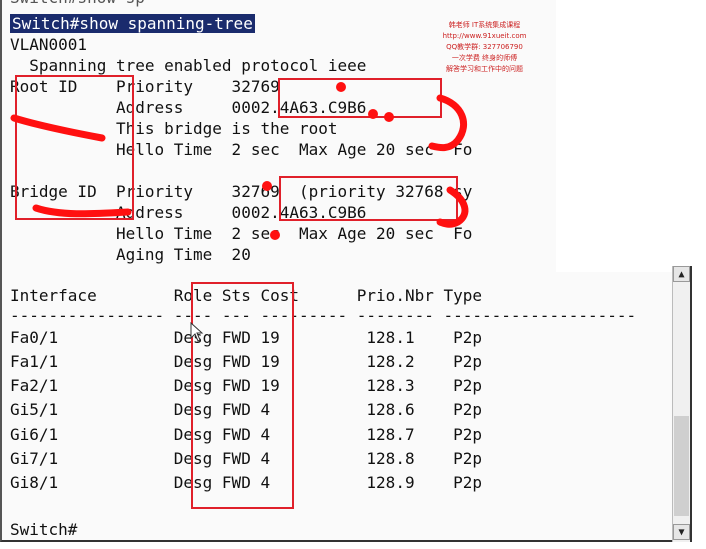  Describe the element at coordinates (242, 395) in the screenshot. I see `role-status-annotation-box` at that location.